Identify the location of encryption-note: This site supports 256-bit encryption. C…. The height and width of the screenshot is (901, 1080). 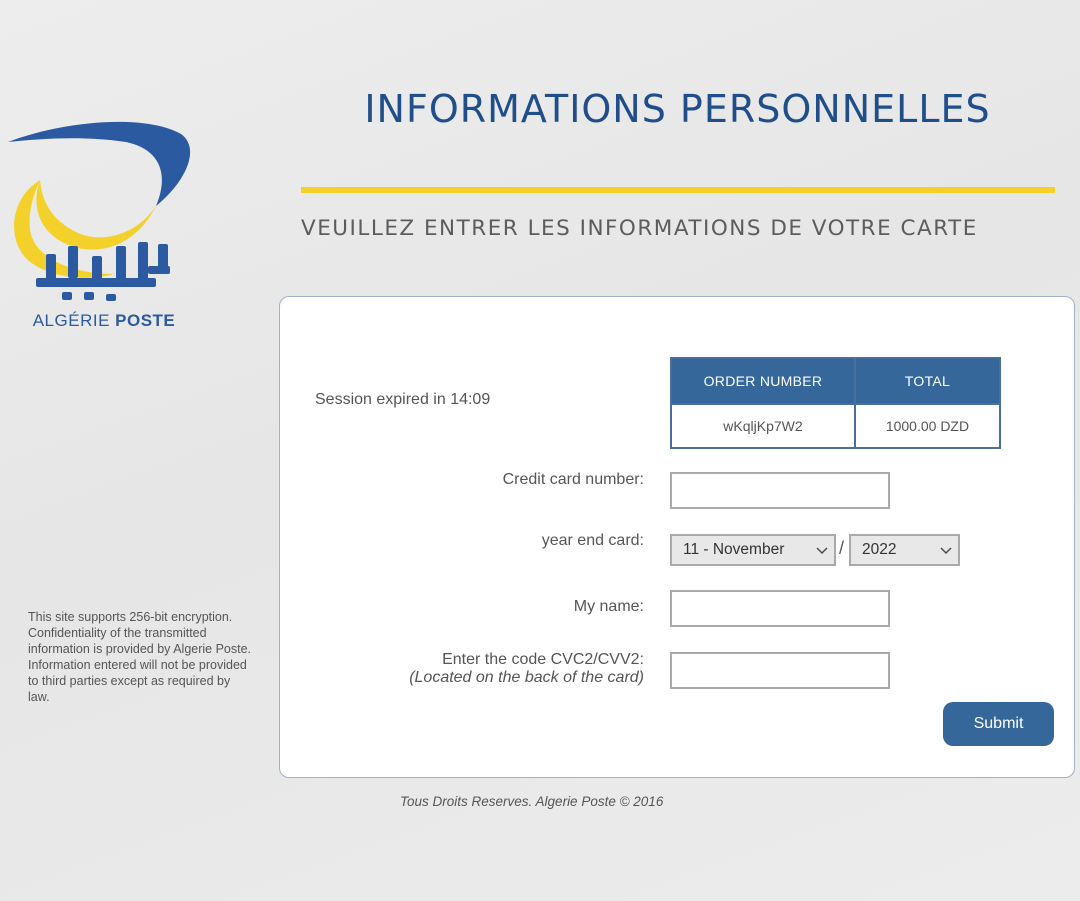
(140, 657).